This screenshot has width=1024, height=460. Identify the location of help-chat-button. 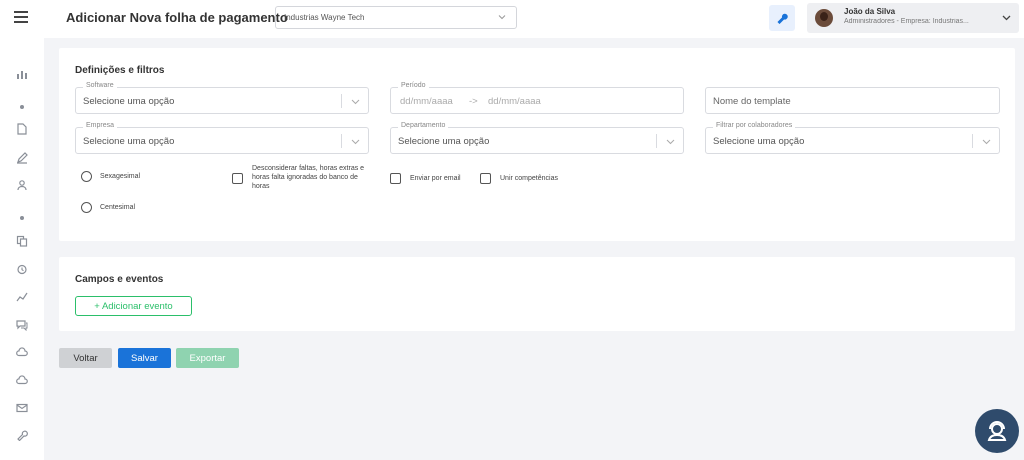
(997, 431).